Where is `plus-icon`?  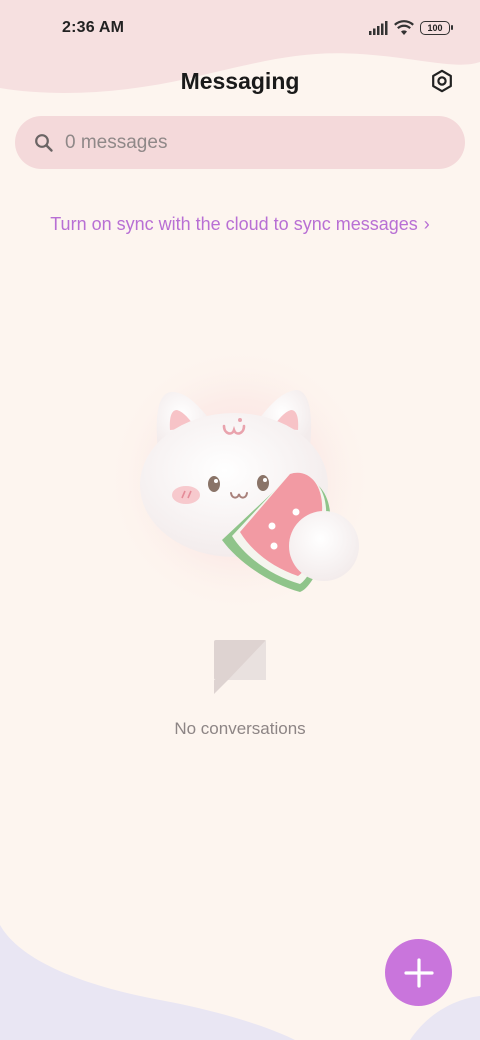 plus-icon is located at coordinates (418, 972).